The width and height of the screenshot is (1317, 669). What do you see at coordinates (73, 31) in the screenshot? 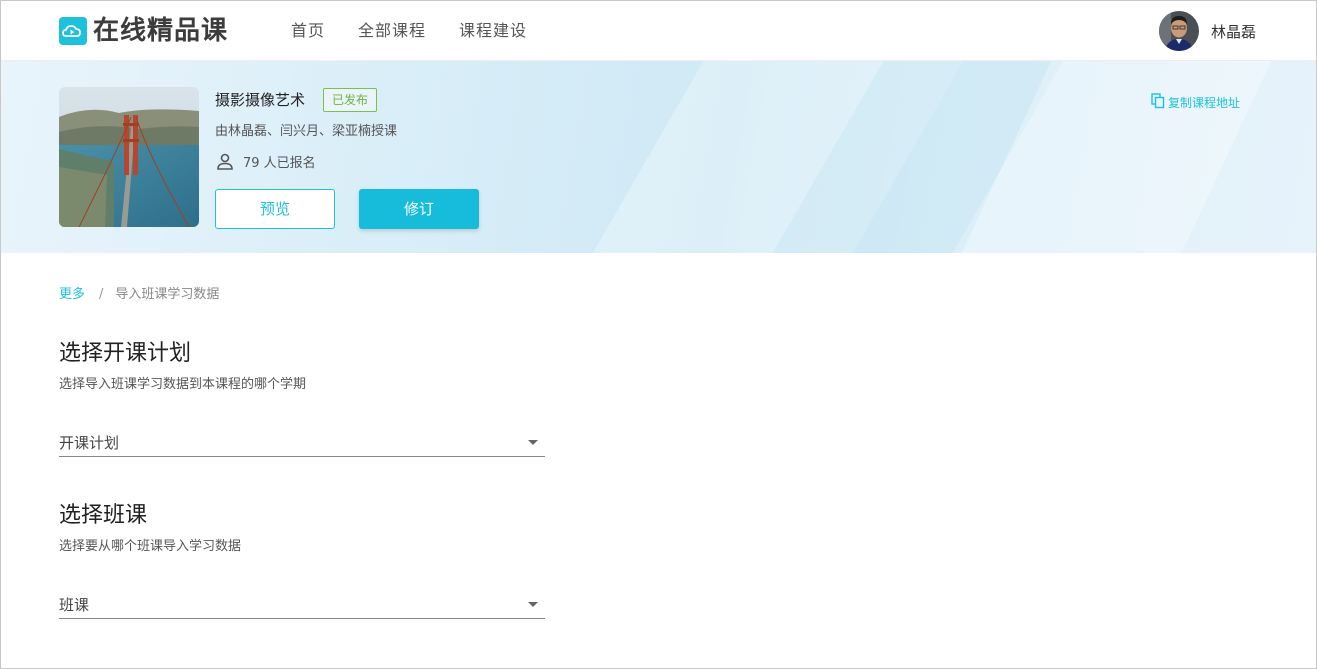
I see `cloud-play-icon` at bounding box center [73, 31].